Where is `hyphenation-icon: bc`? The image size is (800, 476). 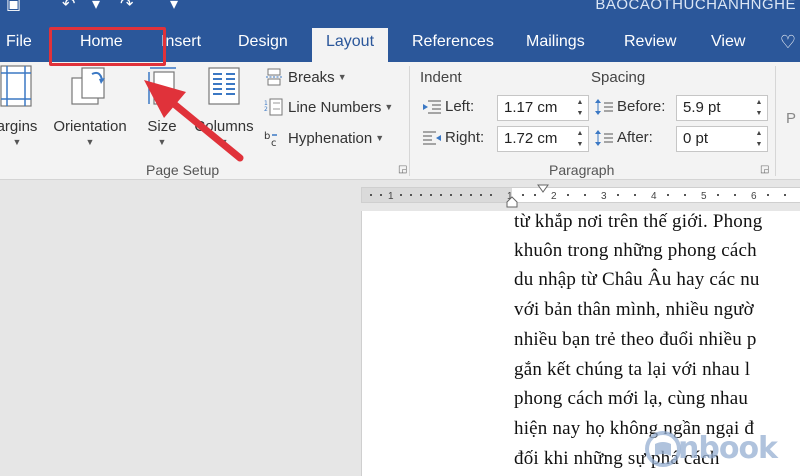 hyphenation-icon: bc is located at coordinates (274, 139).